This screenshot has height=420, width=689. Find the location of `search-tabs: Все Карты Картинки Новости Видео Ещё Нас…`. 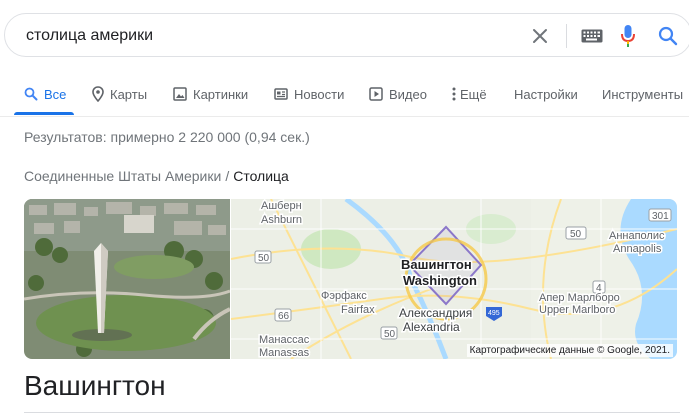

search-tabs: Все Карты Картинки Новости Видео Ещё Нас… is located at coordinates (344, 93).